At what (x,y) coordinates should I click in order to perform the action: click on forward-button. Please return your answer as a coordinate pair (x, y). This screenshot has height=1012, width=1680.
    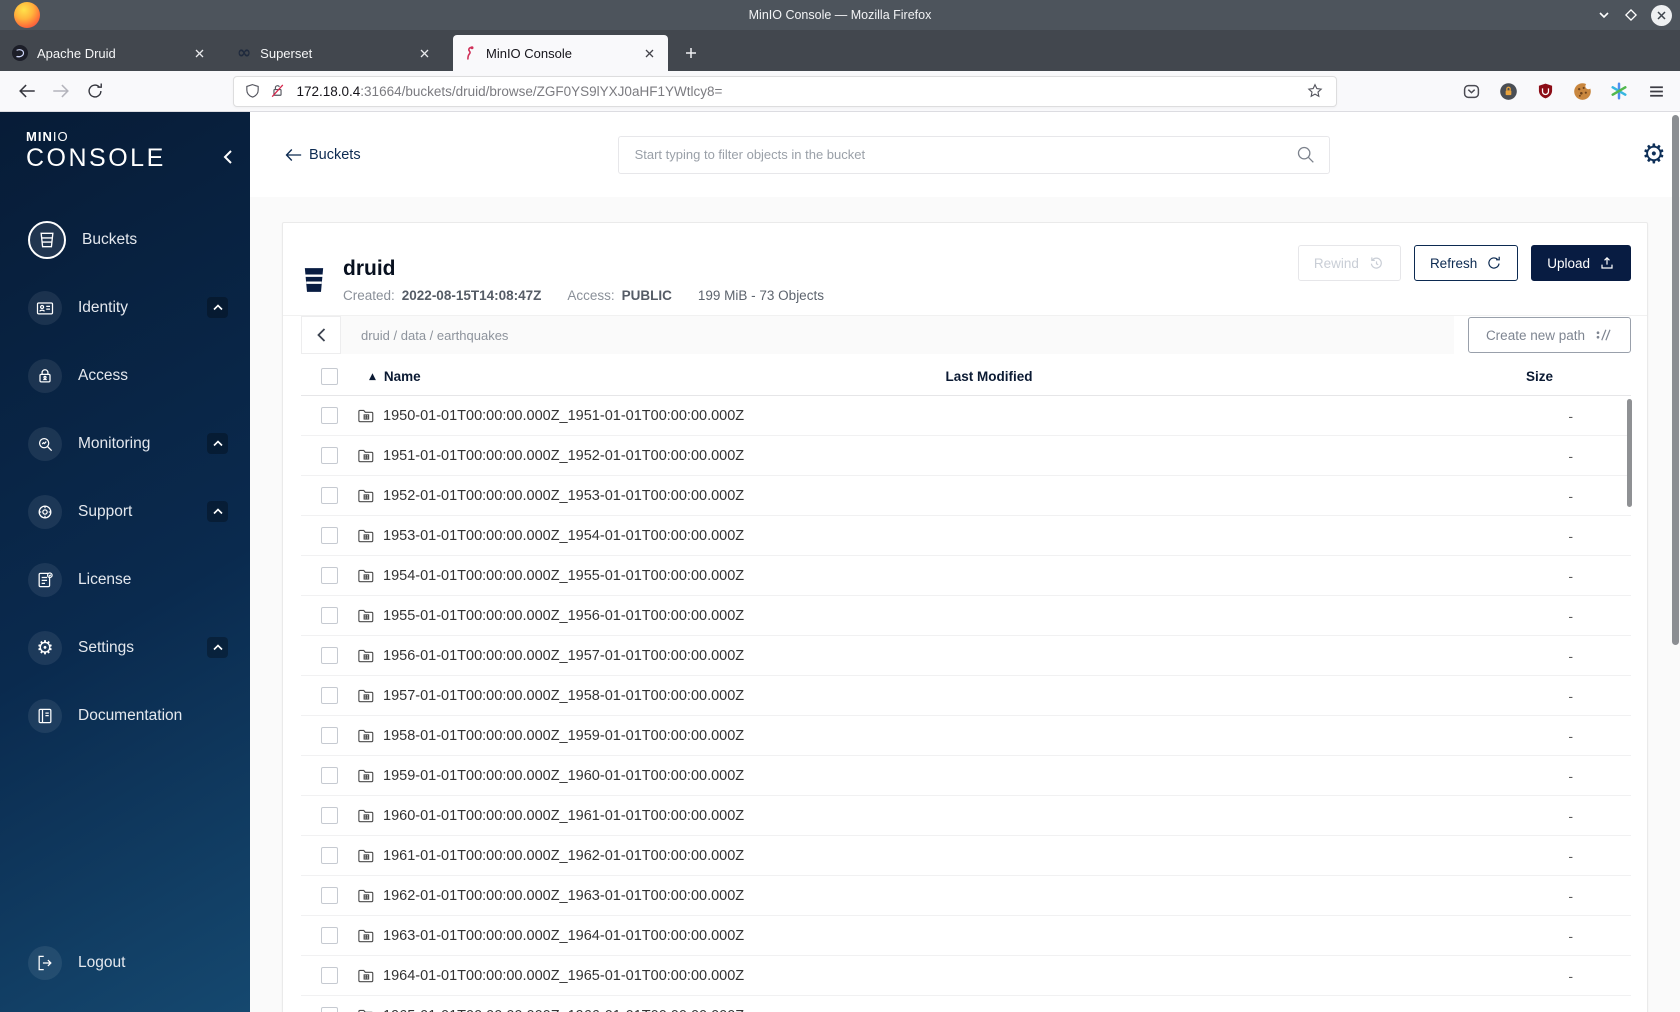
    Looking at the image, I should click on (61, 91).